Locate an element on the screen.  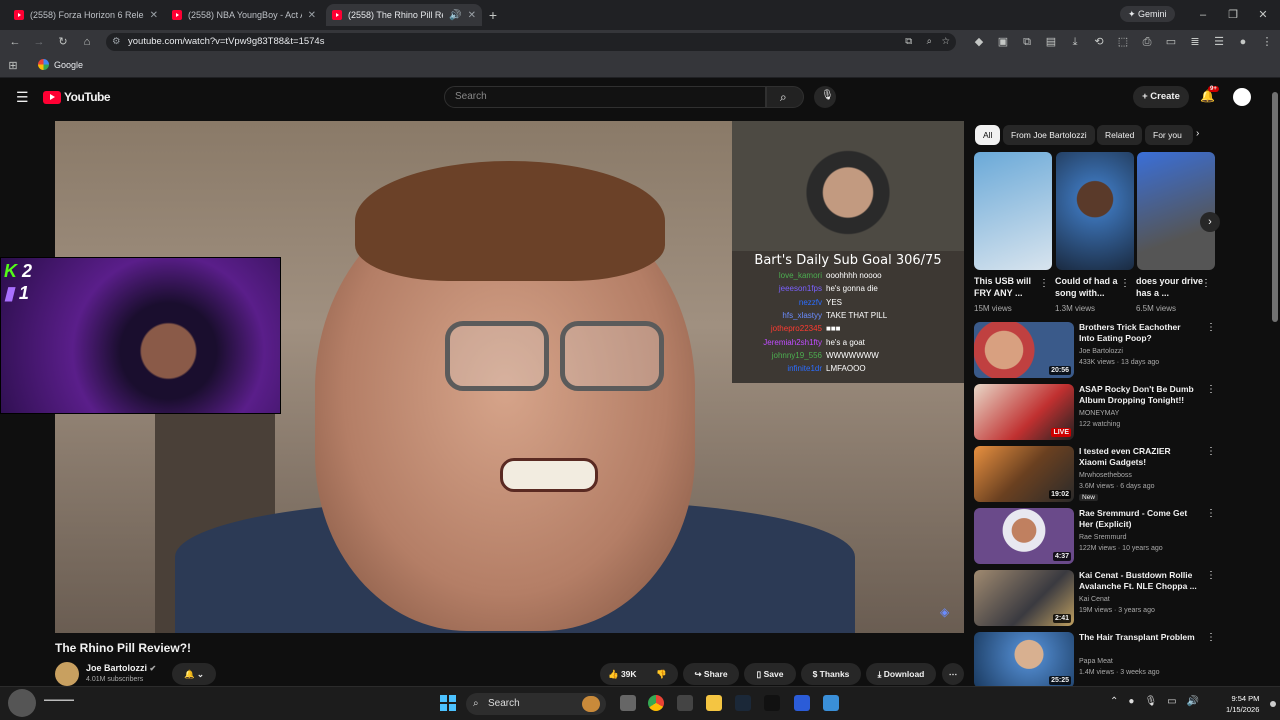
chevron-right-icon: › is located at coordinates (1197, 133).